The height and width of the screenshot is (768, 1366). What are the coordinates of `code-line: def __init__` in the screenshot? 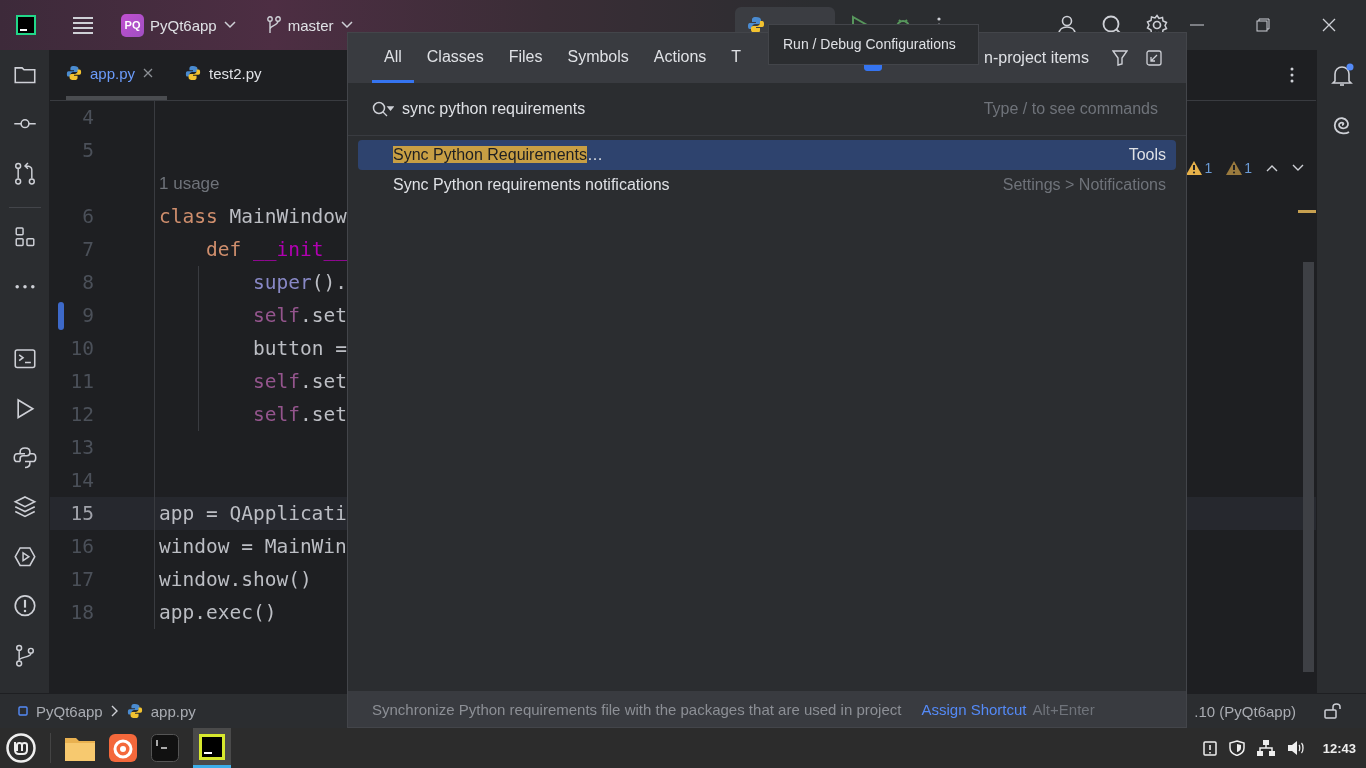 It's located at (276, 249).